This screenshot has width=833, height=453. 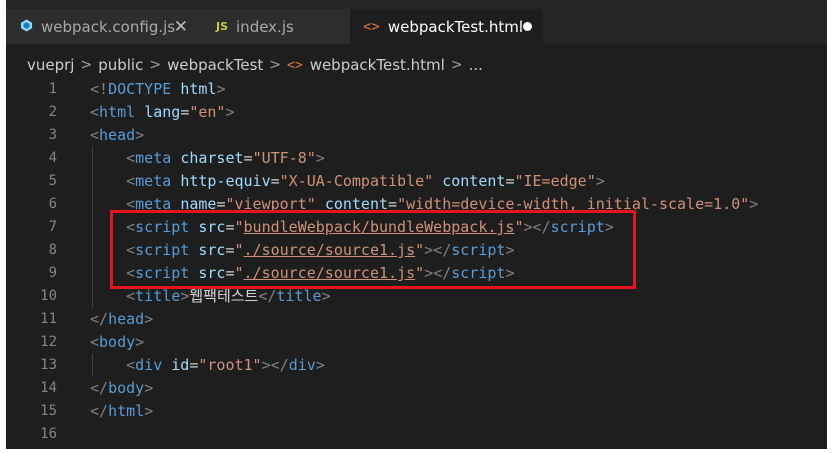 I want to click on tab-index-js: JS index.js, so click(x=275, y=26).